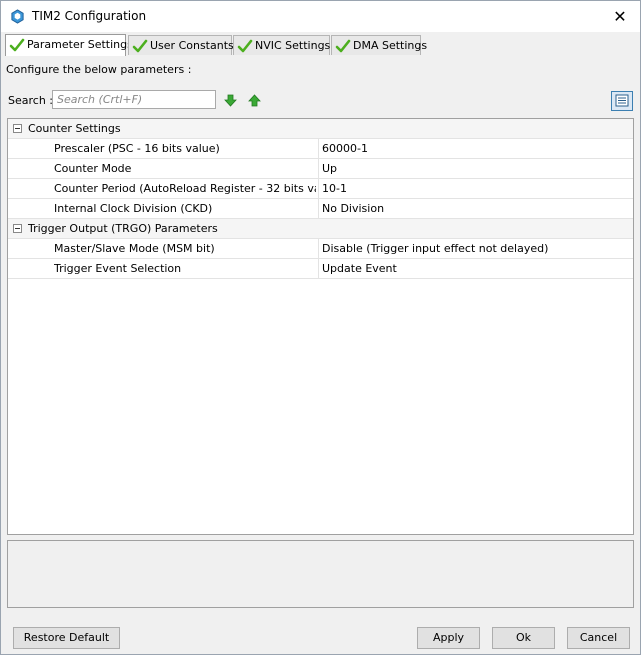 This screenshot has height=656, width=641. I want to click on arrow-up-icon, so click(254, 100).